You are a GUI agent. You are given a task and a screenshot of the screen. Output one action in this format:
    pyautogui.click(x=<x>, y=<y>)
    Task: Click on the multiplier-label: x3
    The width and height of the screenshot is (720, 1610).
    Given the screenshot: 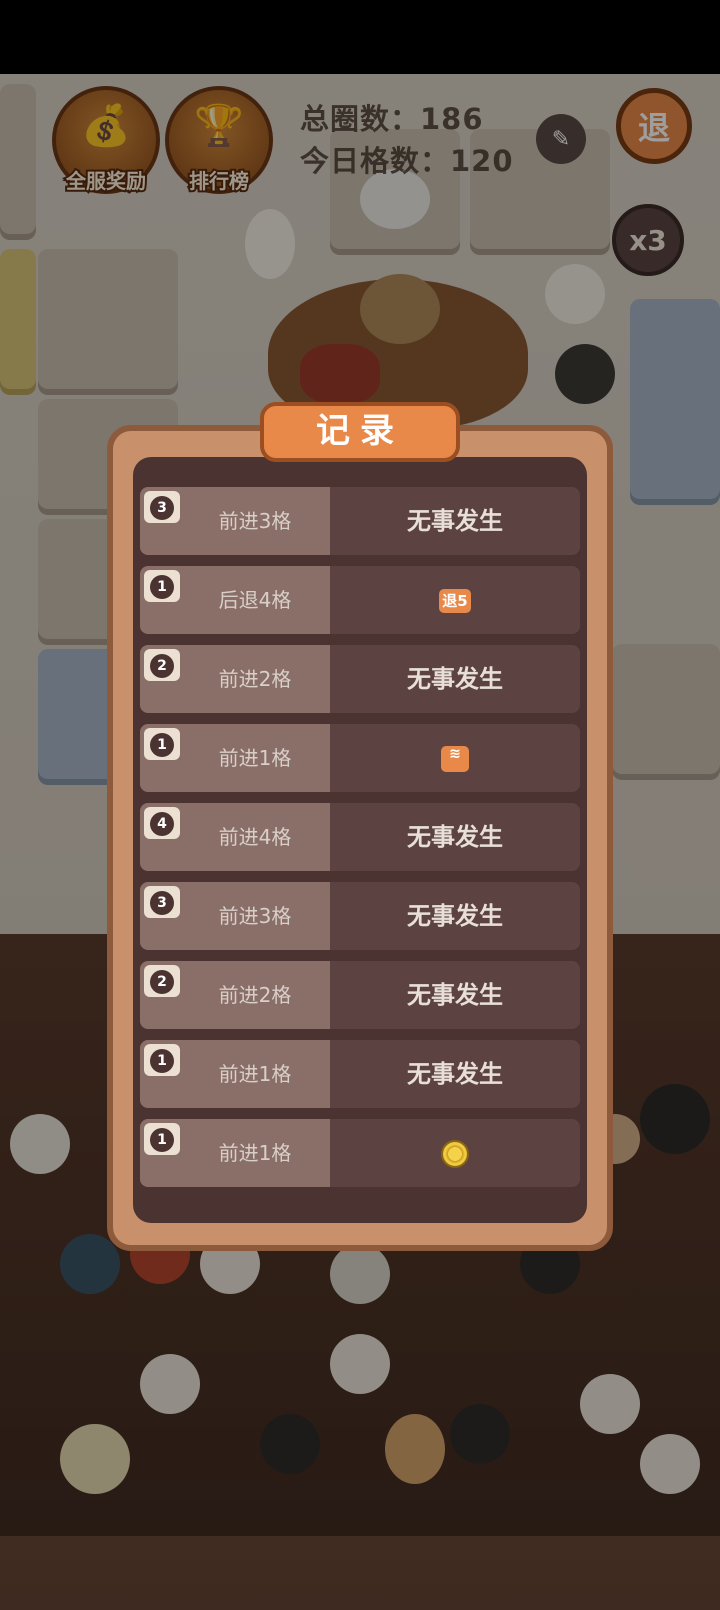 What is the action you would take?
    pyautogui.click(x=648, y=240)
    